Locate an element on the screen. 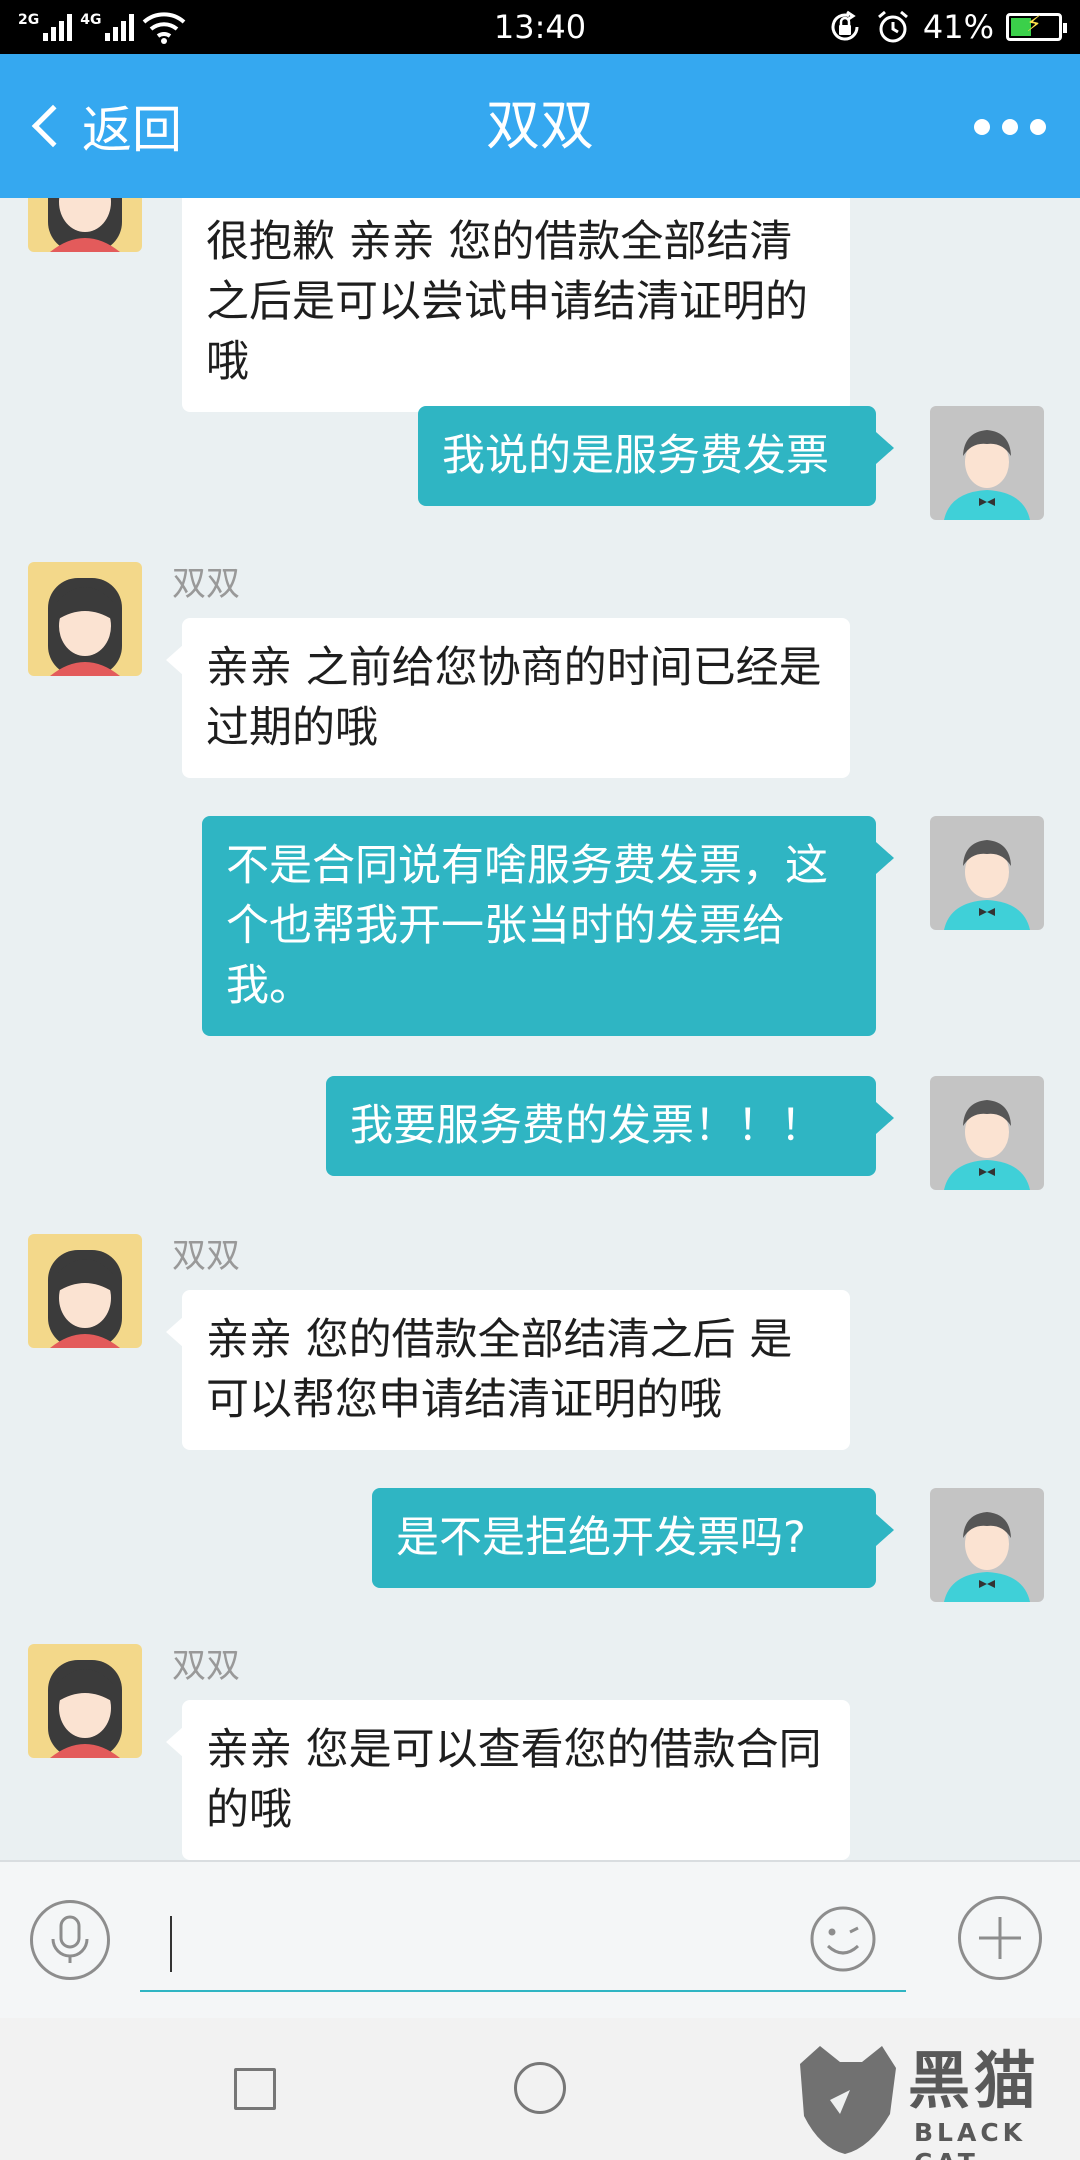 The image size is (1080, 2160). incoming-message-bubble: 亲亲 您的借款全部结清之后 是可以帮您申请结清证明的哦 is located at coordinates (508, 1370).